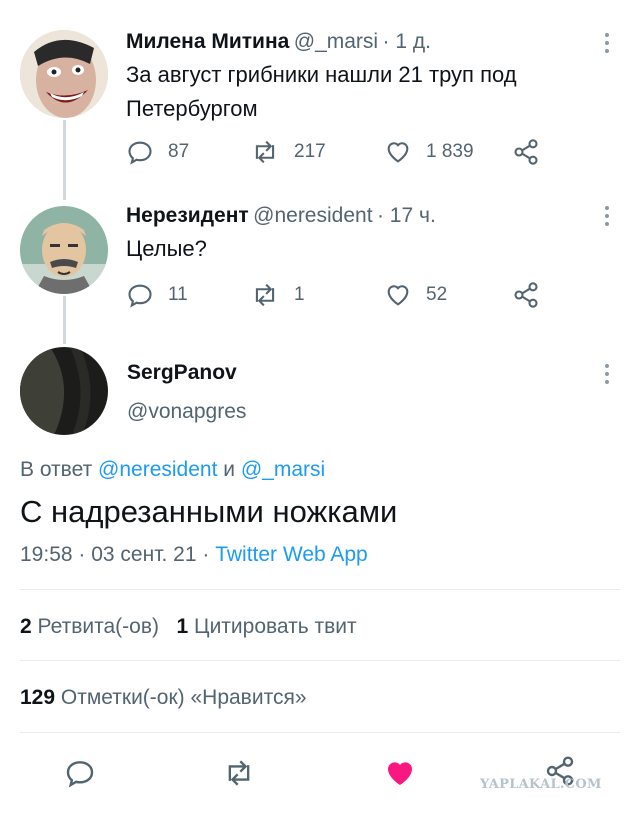 The width and height of the screenshot is (640, 815). I want to click on reply-button: 87, so click(157, 152).